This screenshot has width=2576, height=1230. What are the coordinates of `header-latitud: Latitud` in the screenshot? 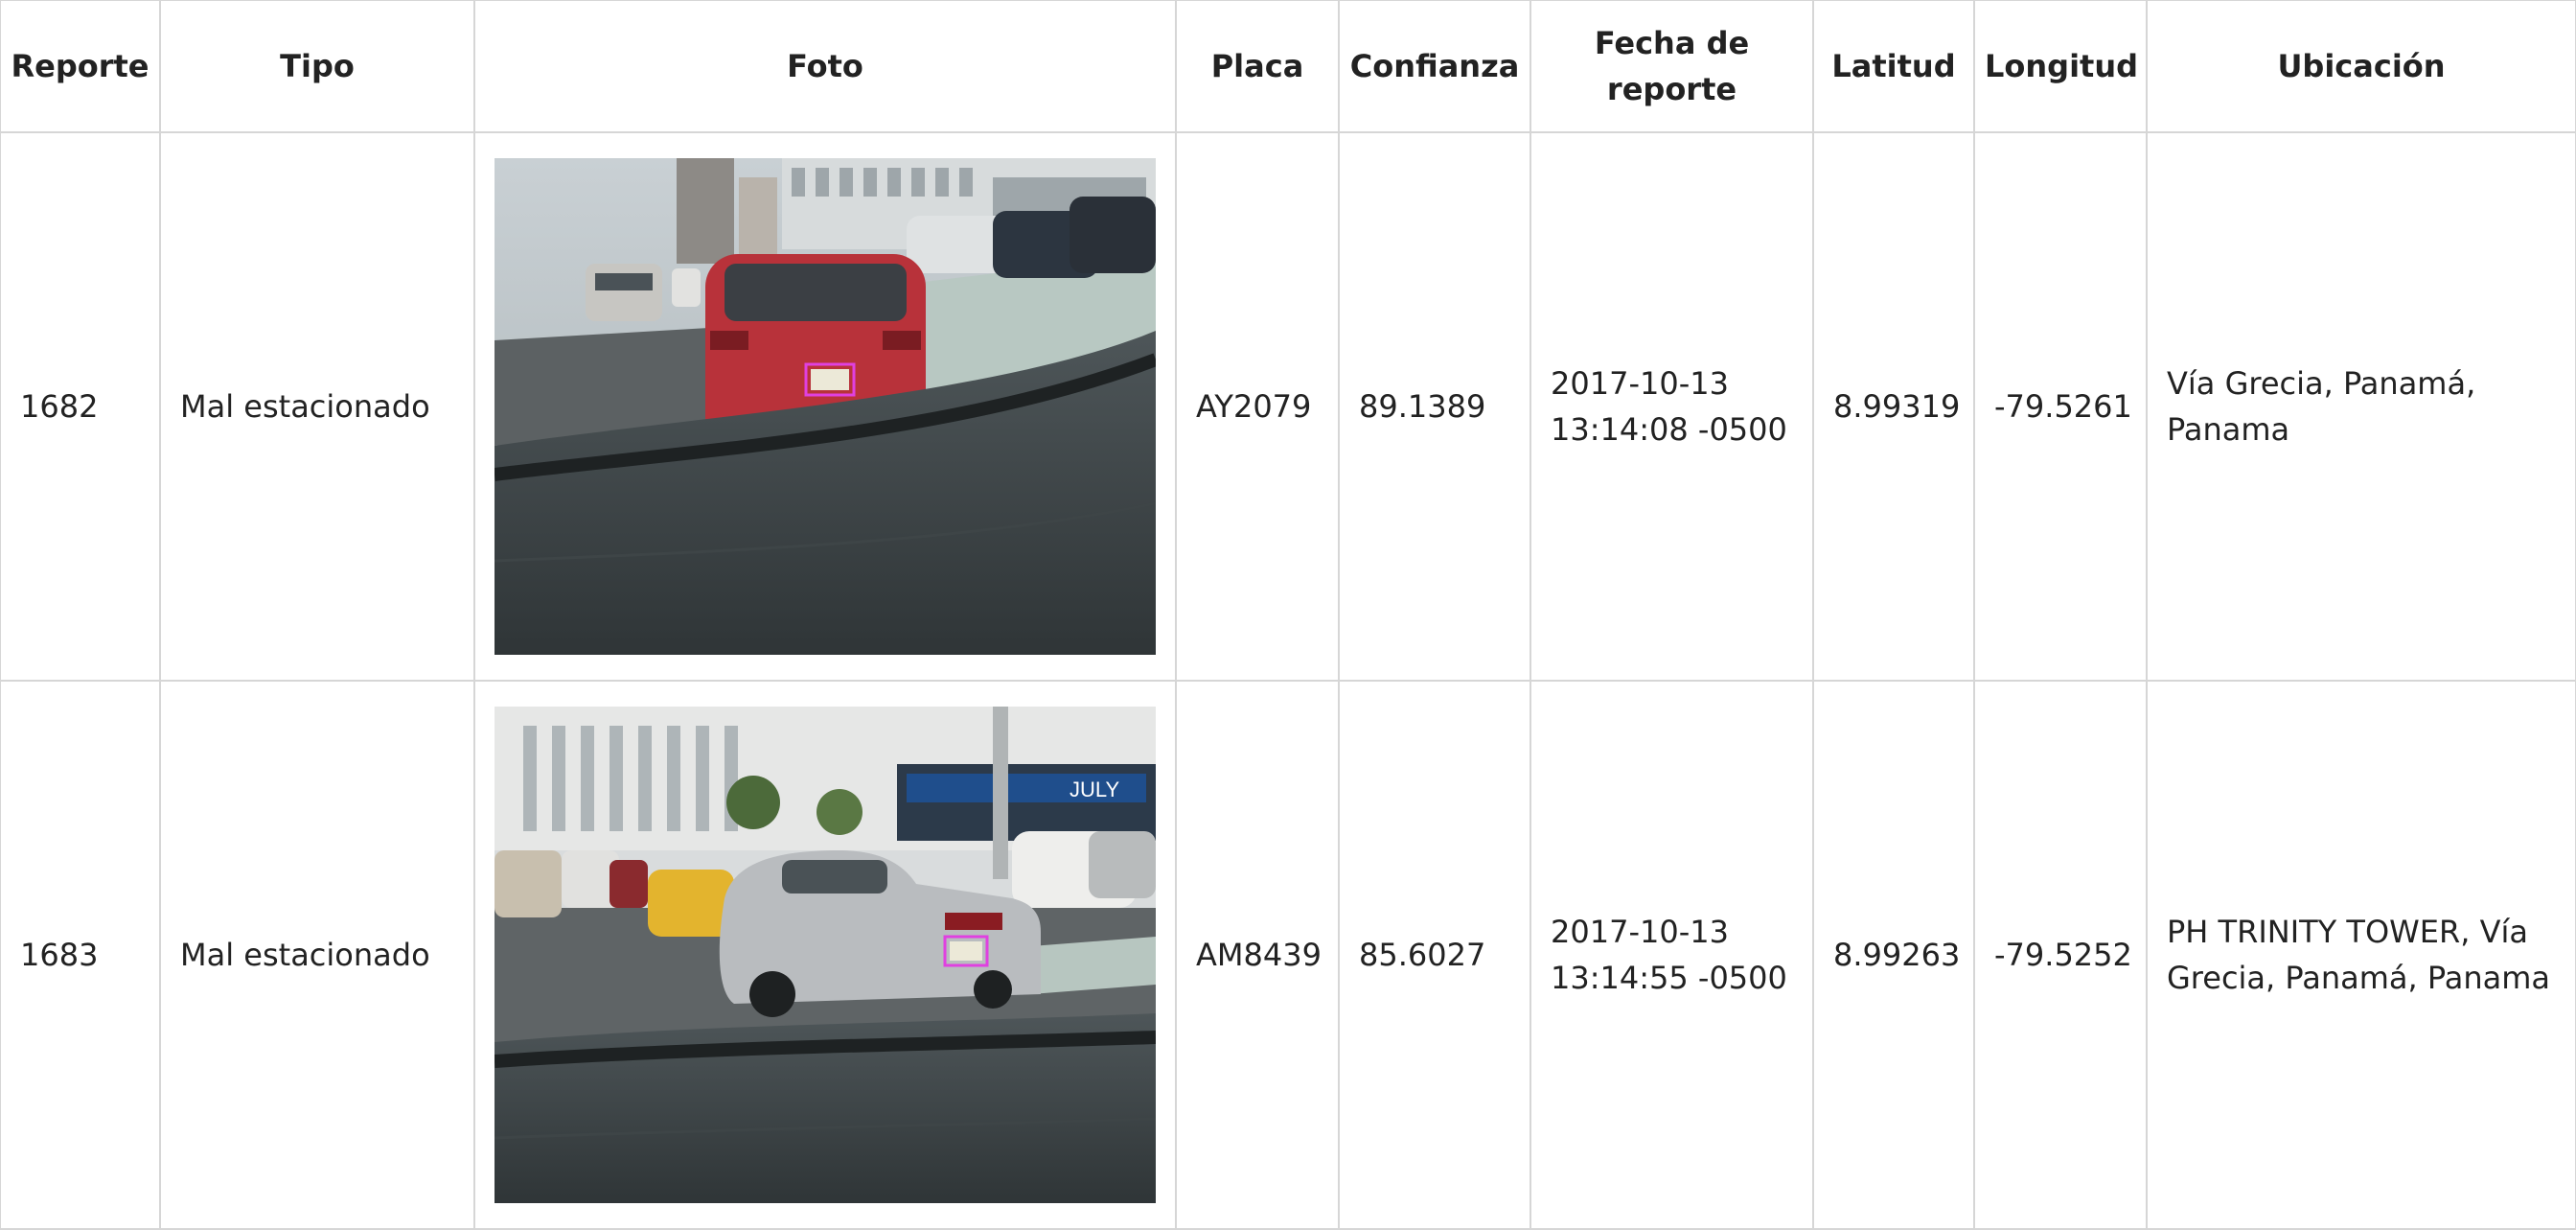 It's located at (1893, 66).